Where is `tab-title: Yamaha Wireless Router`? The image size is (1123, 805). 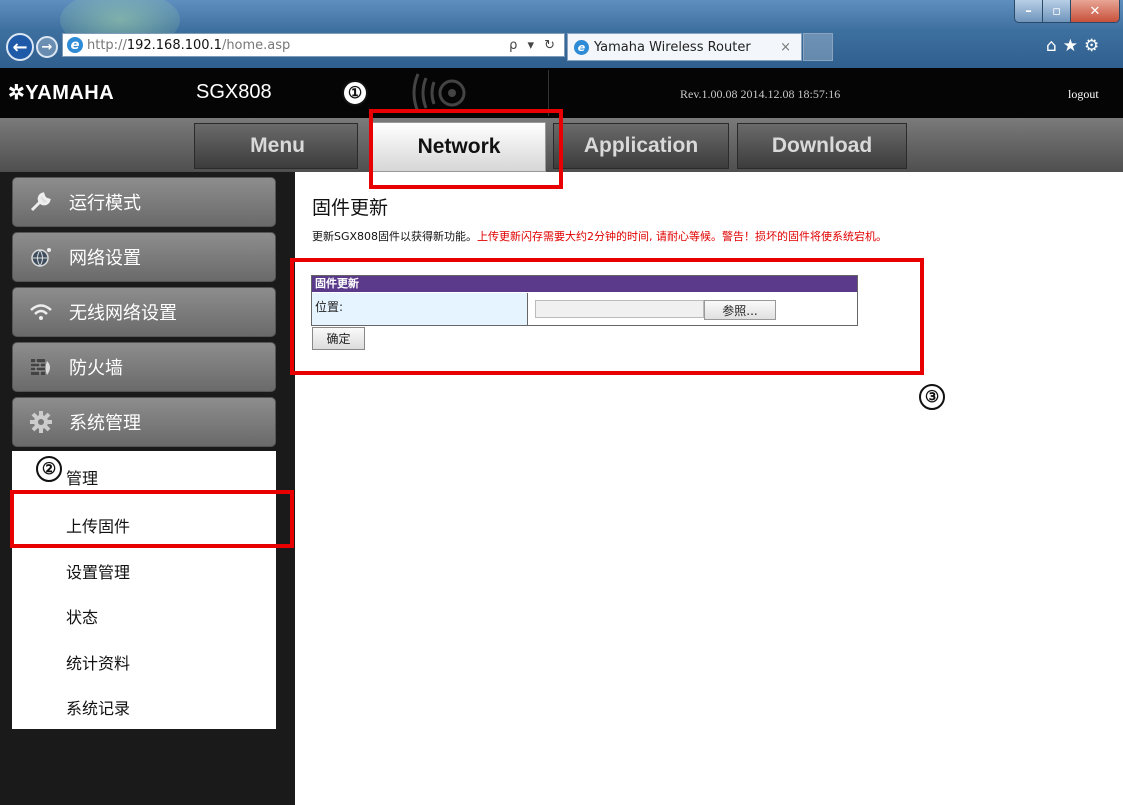 tab-title: Yamaha Wireless Router is located at coordinates (672, 47).